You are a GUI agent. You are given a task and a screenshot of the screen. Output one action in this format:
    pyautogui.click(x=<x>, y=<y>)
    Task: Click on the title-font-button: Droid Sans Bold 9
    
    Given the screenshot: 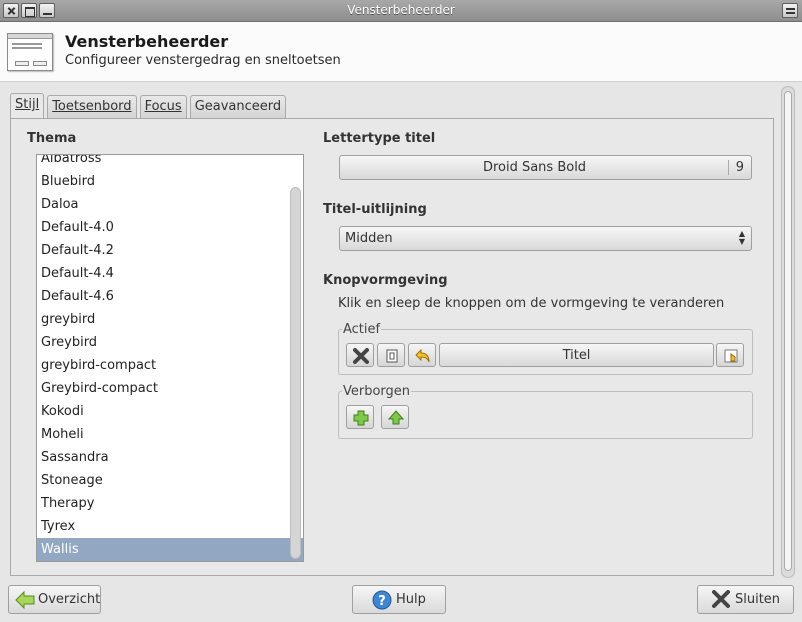 What is the action you would take?
    pyautogui.click(x=545, y=167)
    